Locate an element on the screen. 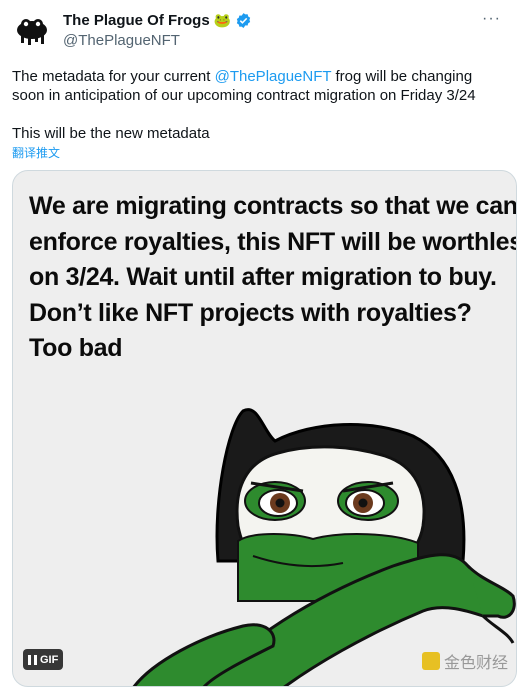 The image size is (517, 687). watermark-logo-icon is located at coordinates (430, 661).